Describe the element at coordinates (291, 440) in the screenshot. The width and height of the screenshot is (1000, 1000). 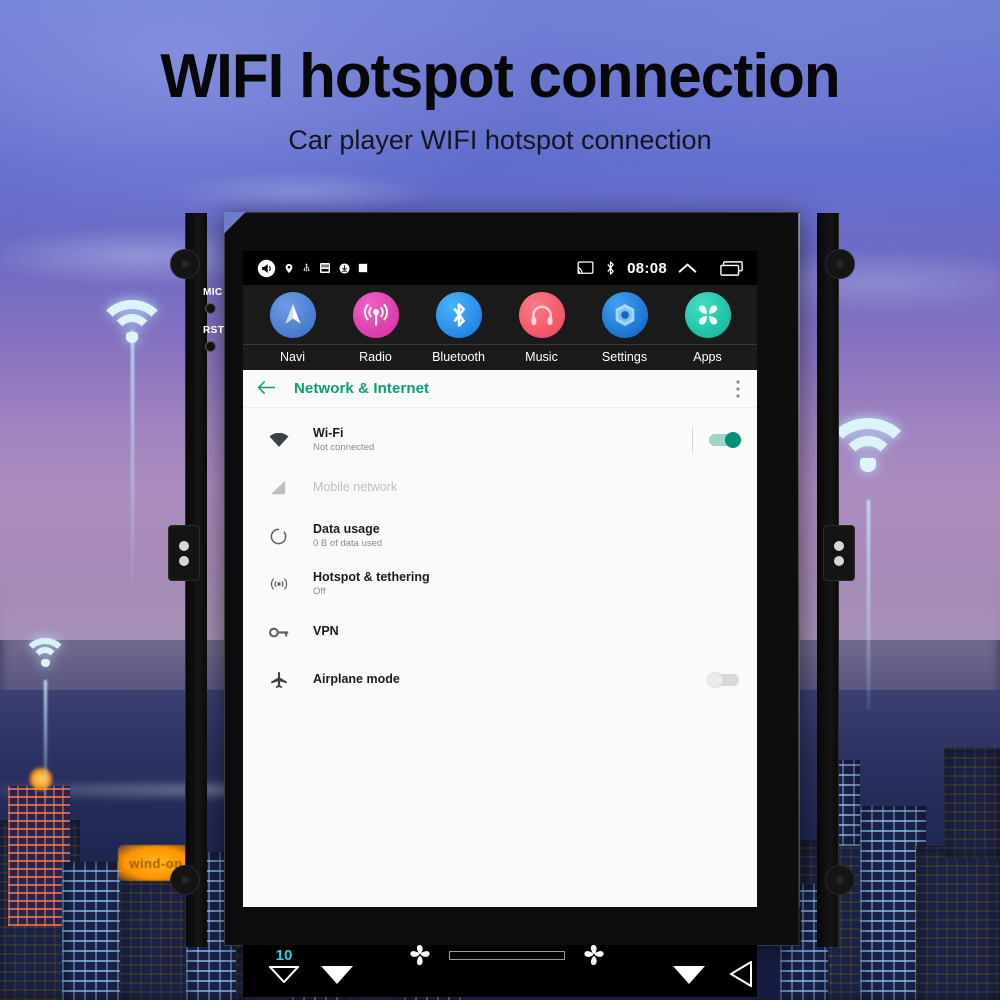
I see `wifi-icon` at that location.